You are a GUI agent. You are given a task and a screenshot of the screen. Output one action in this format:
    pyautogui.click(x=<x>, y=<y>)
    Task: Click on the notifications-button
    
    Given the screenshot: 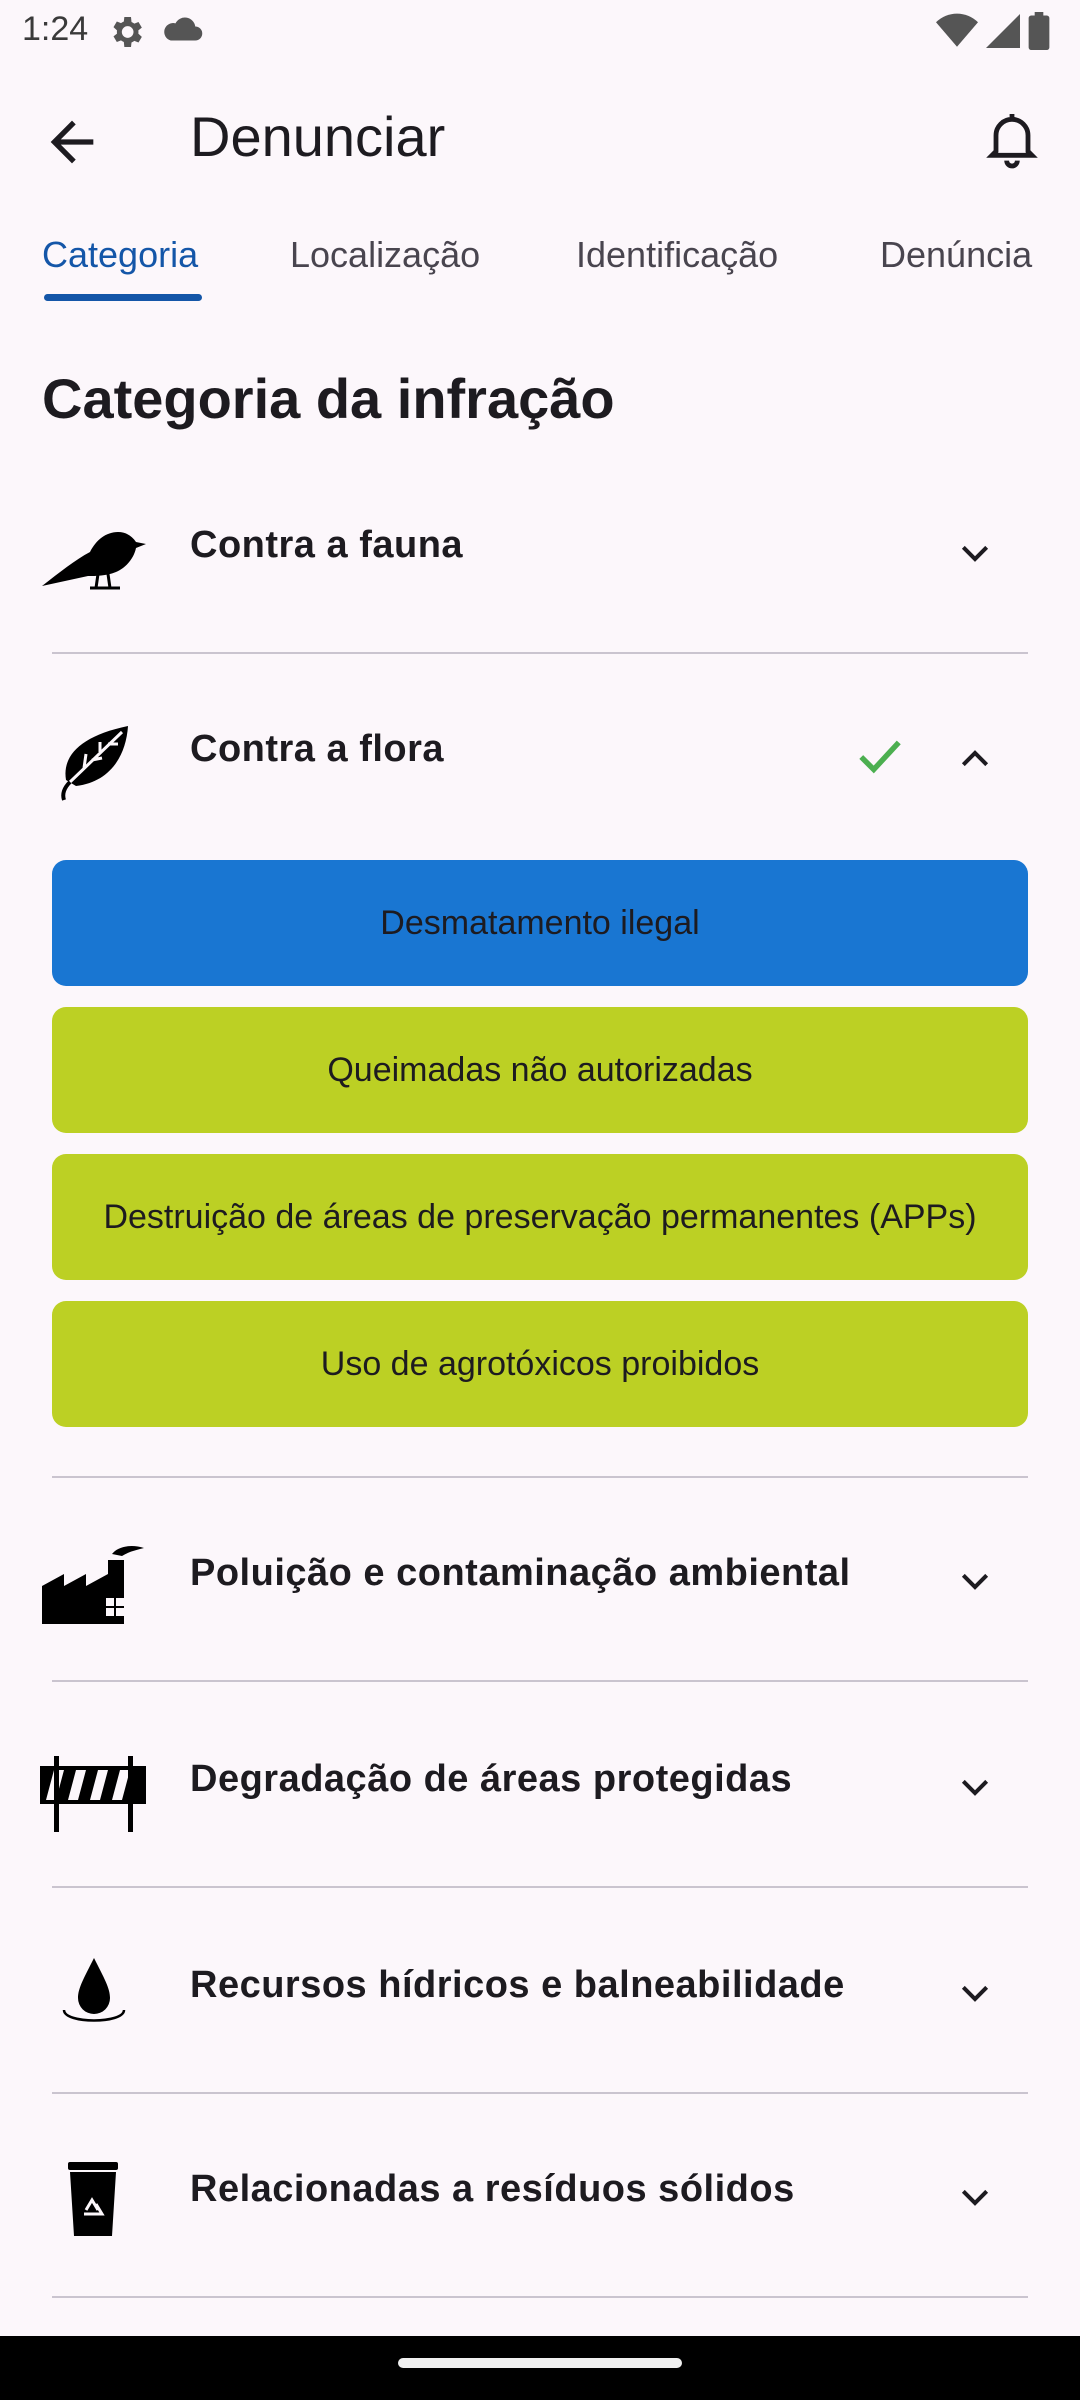 What is the action you would take?
    pyautogui.click(x=1015, y=141)
    